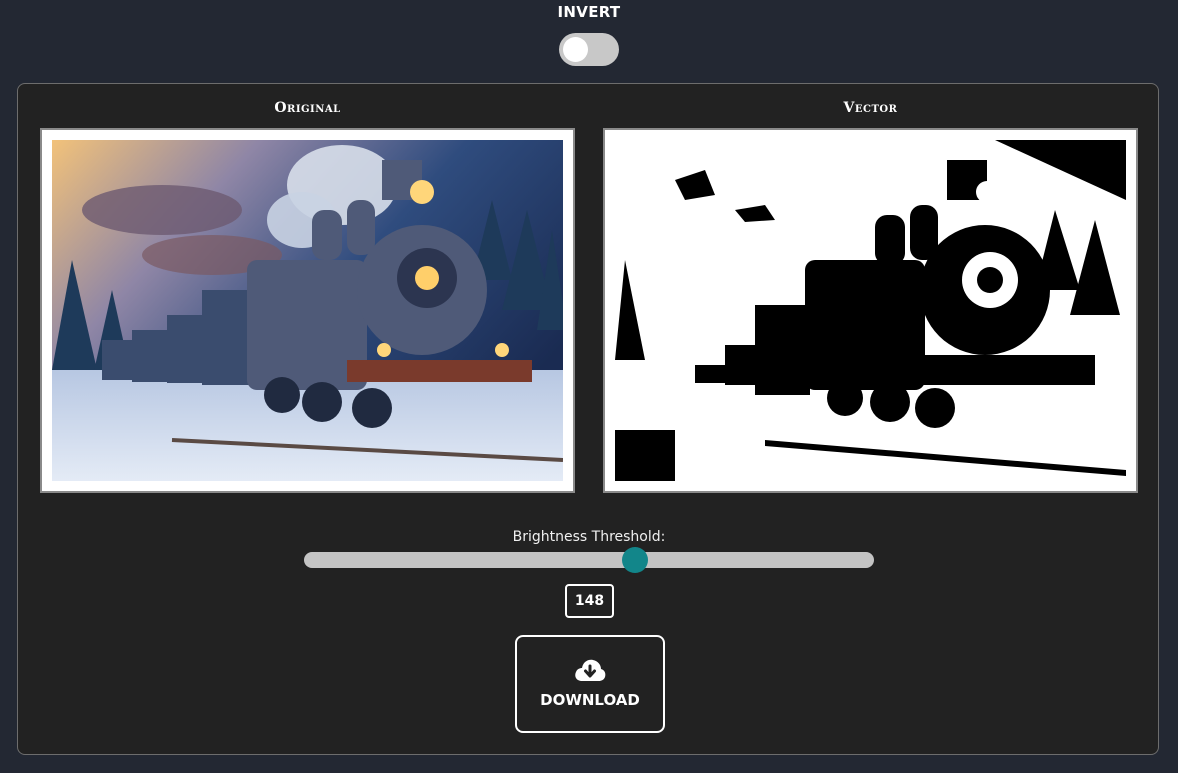 The width and height of the screenshot is (1178, 773). Describe the element at coordinates (589, 49) in the screenshot. I see `invert-toggle` at that location.